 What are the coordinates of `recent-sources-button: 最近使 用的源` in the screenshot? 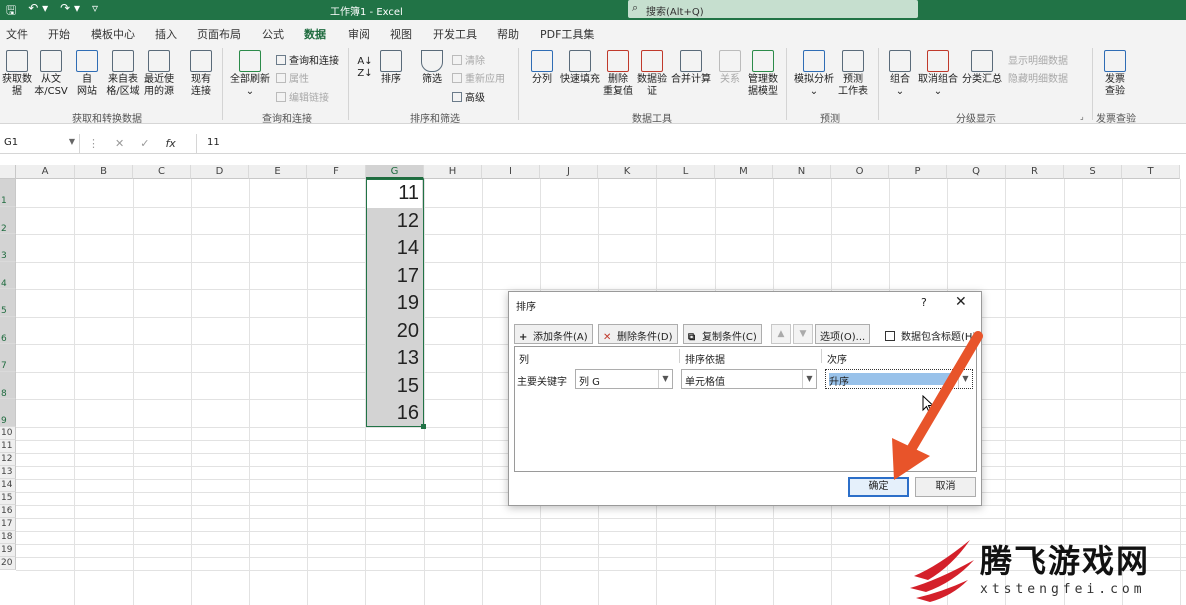 It's located at (159, 74).